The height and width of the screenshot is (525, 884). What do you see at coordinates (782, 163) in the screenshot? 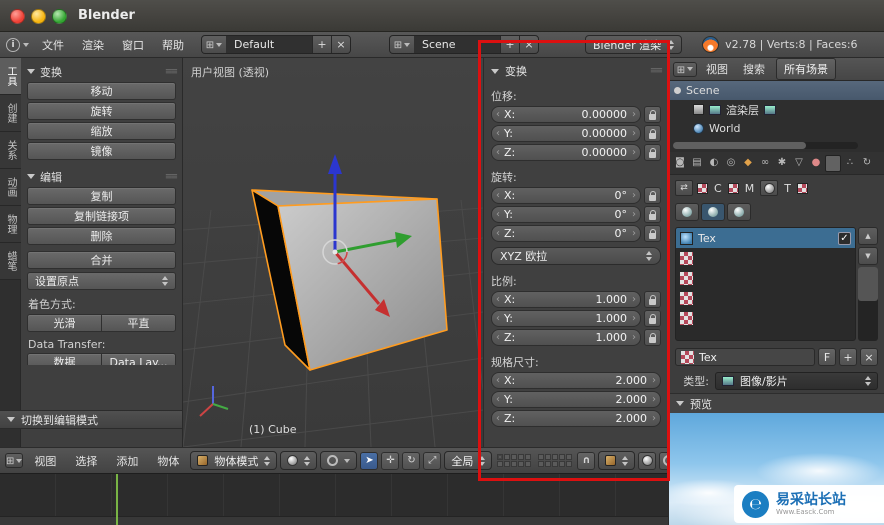
I see `tab-modifiers` at bounding box center [782, 163].